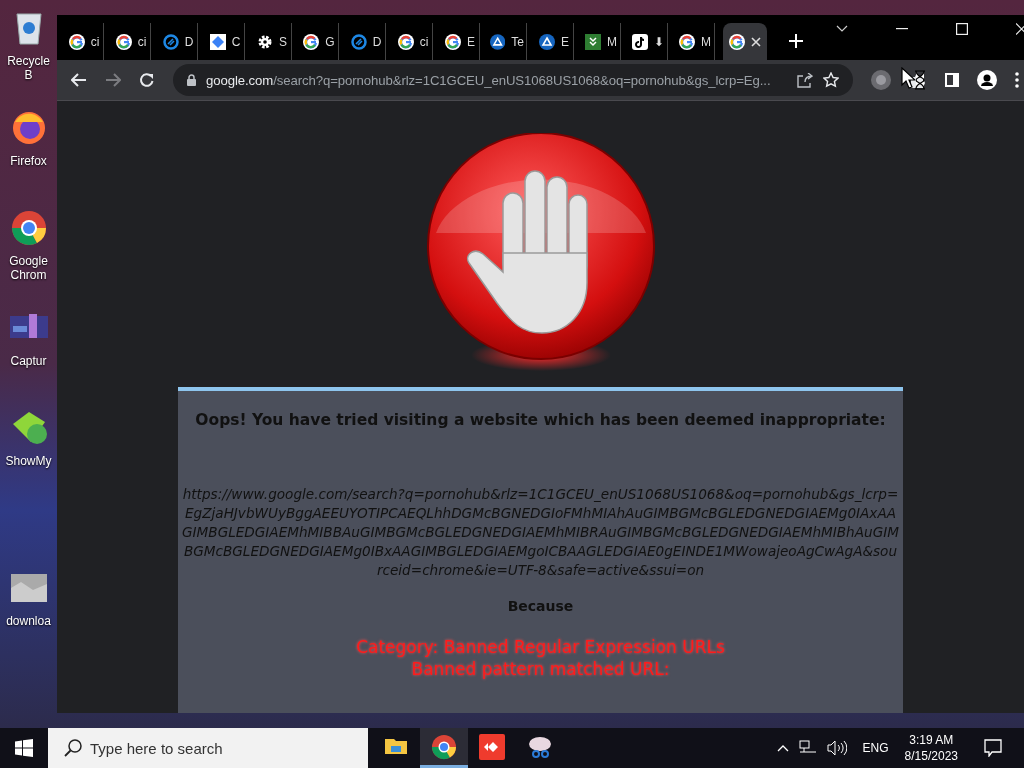 The height and width of the screenshot is (768, 1024). Describe the element at coordinates (962, 29) in the screenshot. I see `maximize-icon` at that location.